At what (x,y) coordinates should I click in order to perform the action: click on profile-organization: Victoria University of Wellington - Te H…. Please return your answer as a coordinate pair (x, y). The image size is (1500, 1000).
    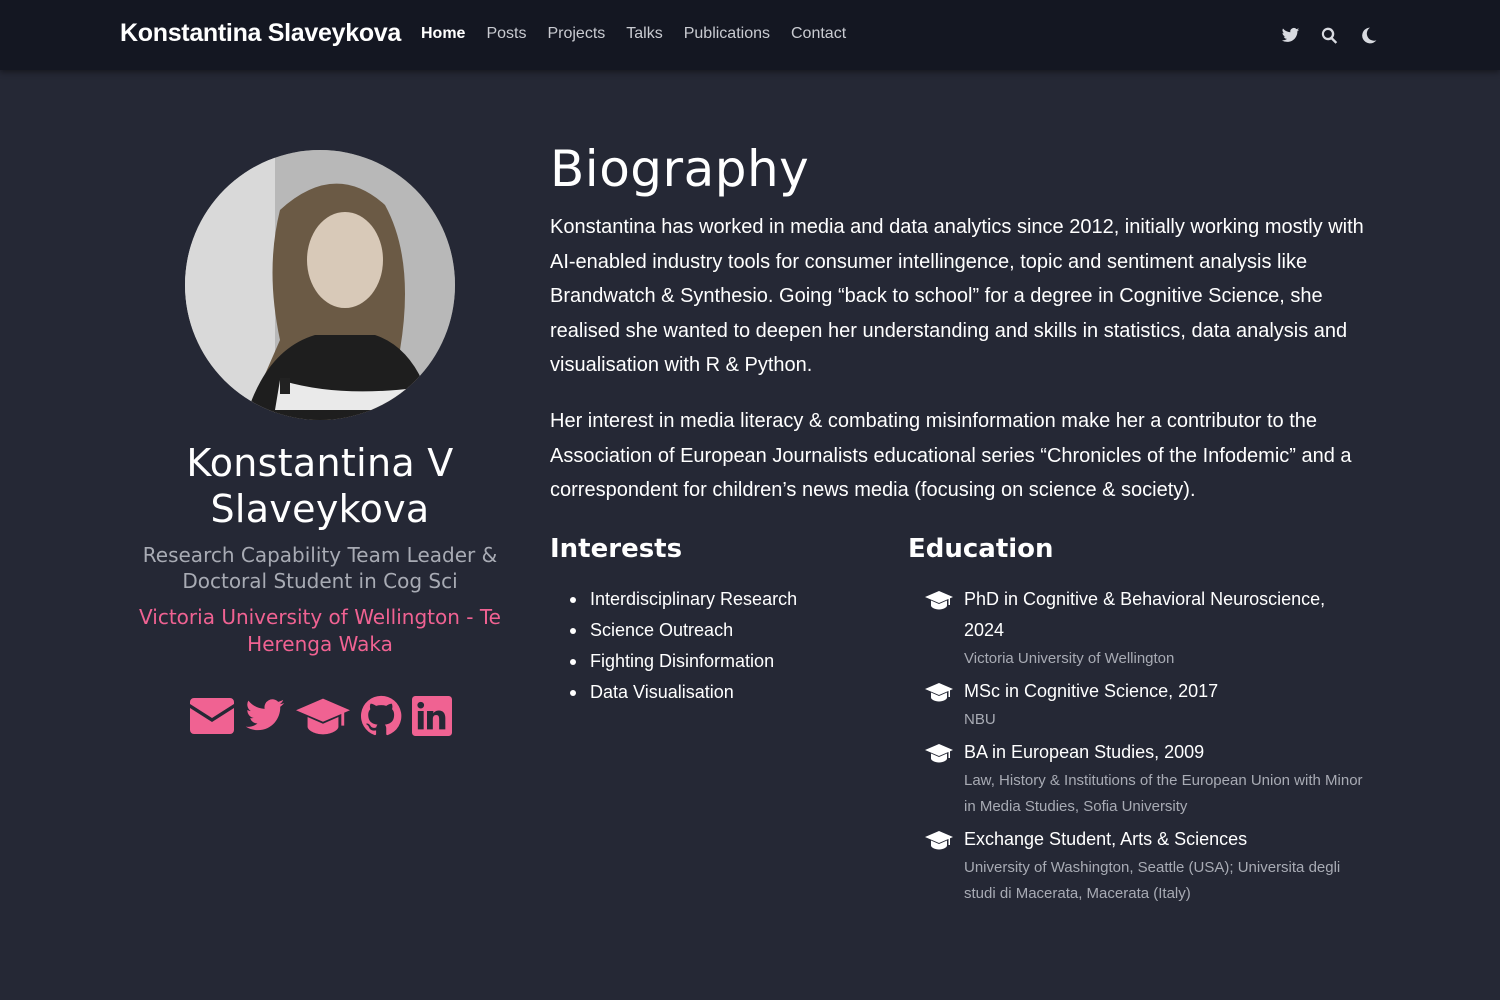
    Looking at the image, I should click on (320, 631).